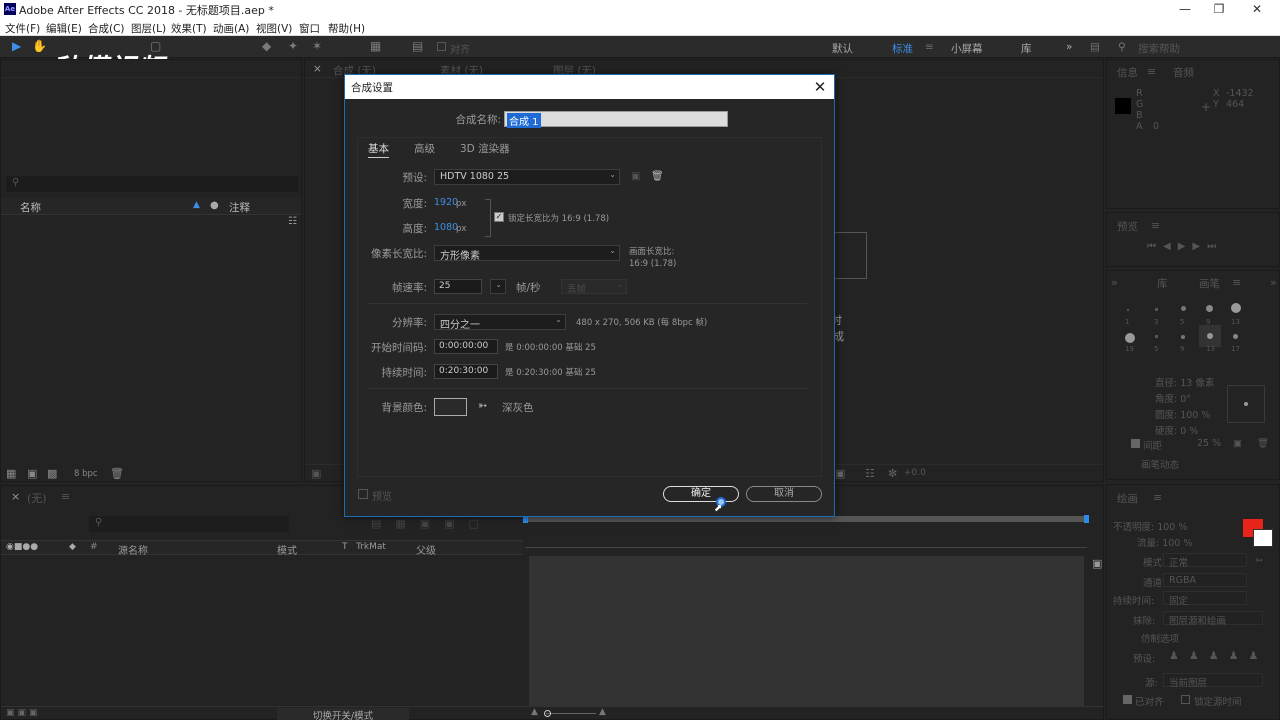  Describe the element at coordinates (527, 253) in the screenshot. I see `pixel-aspect-dropdown: 方形像素 ⌄` at that location.